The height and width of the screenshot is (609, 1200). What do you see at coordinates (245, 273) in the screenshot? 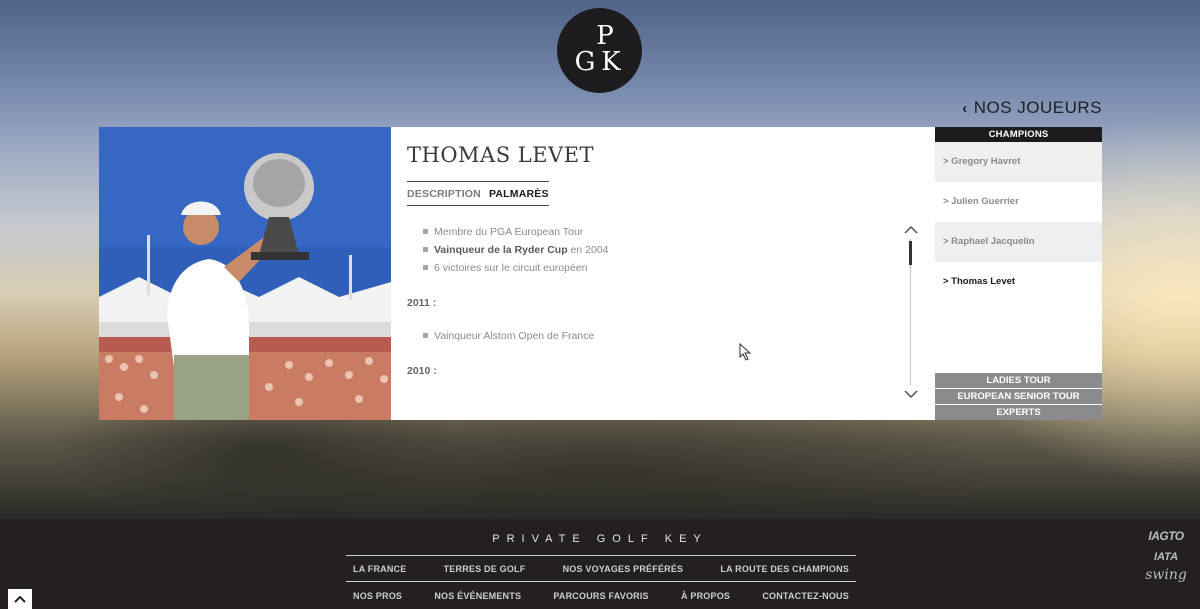
I see `player-photo` at bounding box center [245, 273].